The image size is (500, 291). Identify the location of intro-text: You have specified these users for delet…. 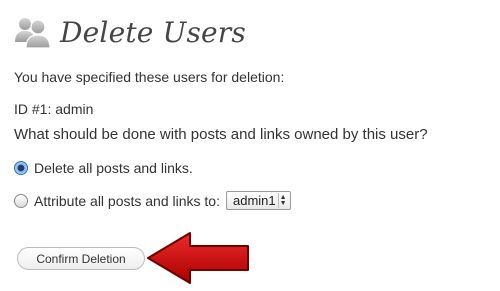
(149, 77).